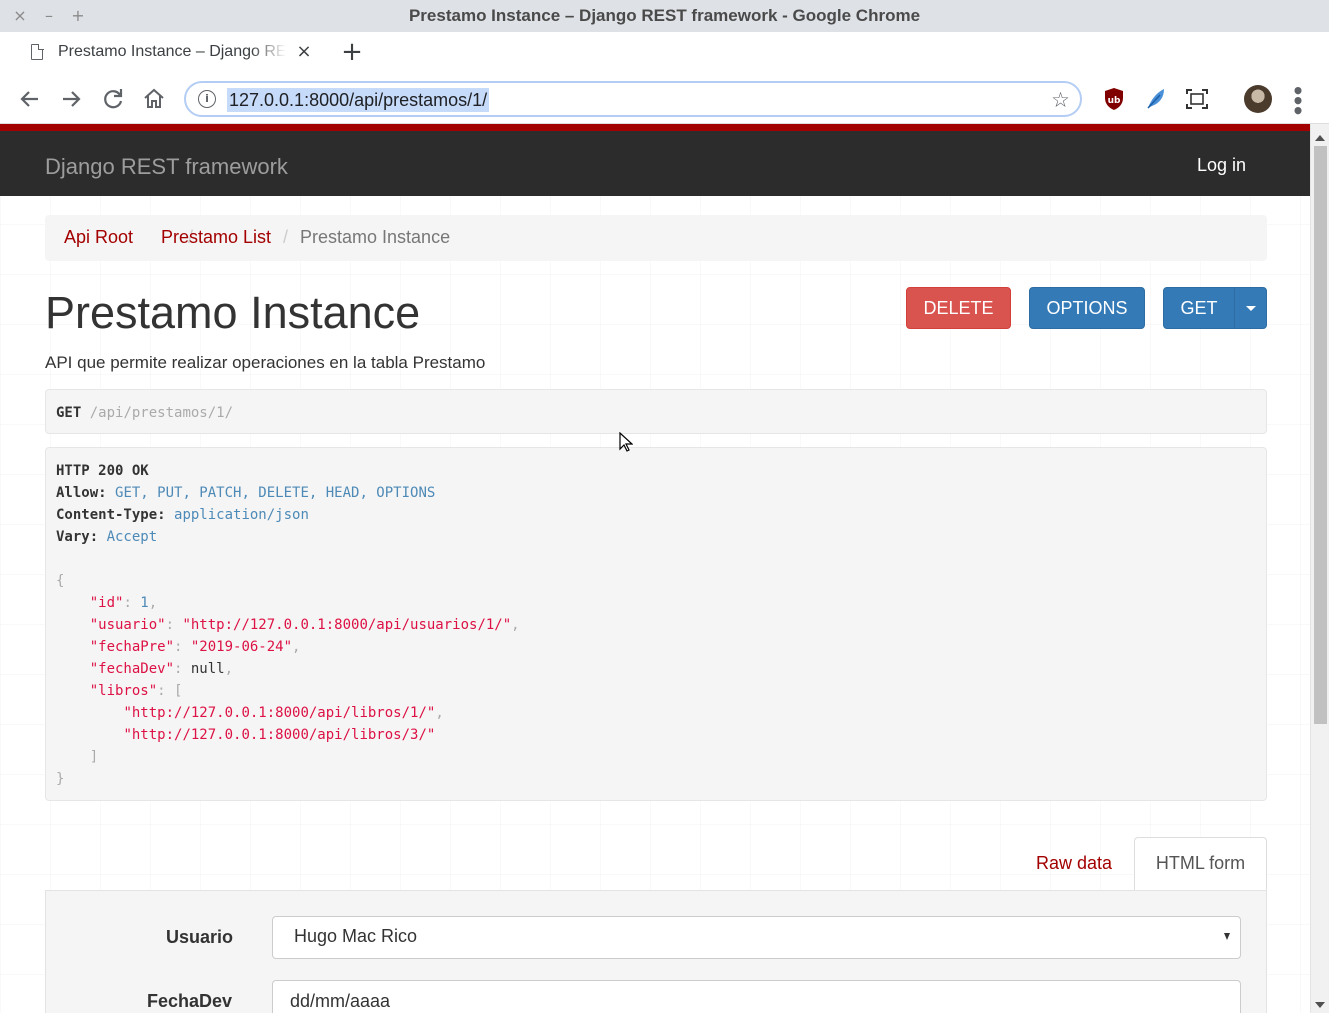 The height and width of the screenshot is (1013, 1329). Describe the element at coordinates (626, 442) in the screenshot. I see `mouse-pointer-icon` at that location.